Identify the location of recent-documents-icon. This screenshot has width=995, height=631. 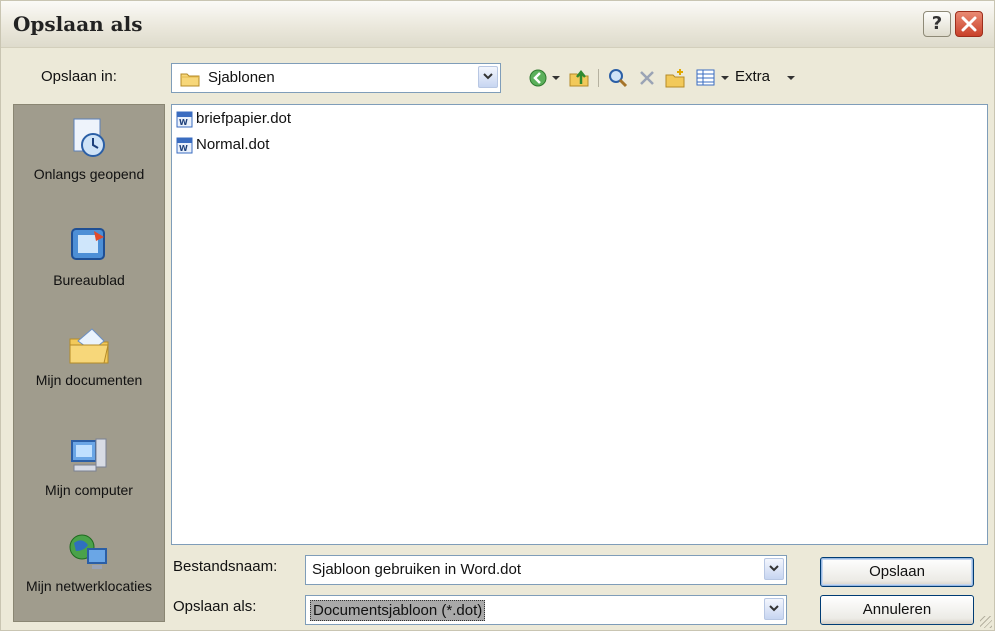
(89, 137).